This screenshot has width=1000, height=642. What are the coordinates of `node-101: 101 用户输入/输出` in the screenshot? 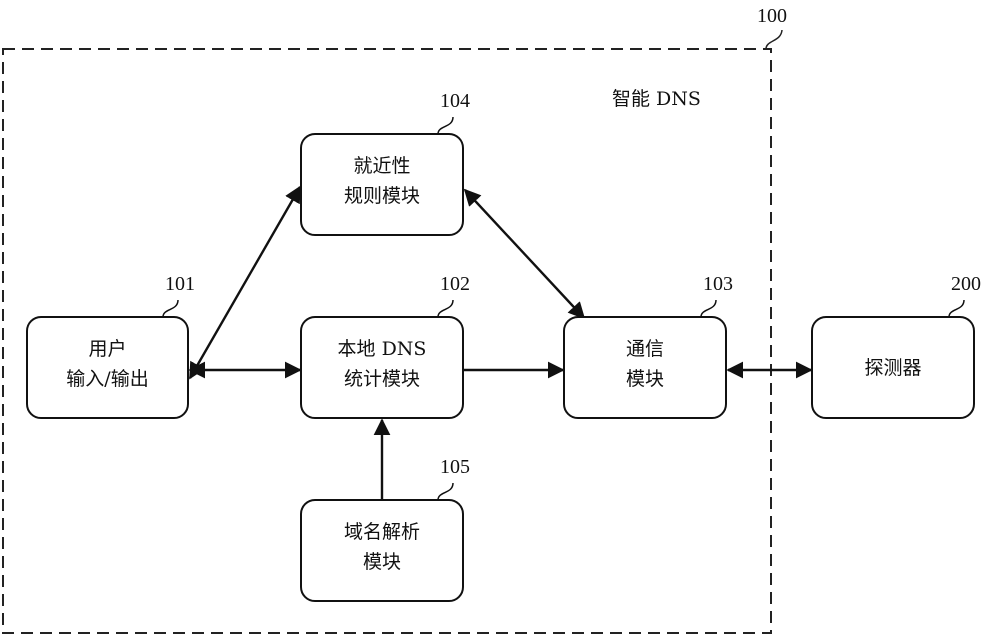 It's located at (110, 346).